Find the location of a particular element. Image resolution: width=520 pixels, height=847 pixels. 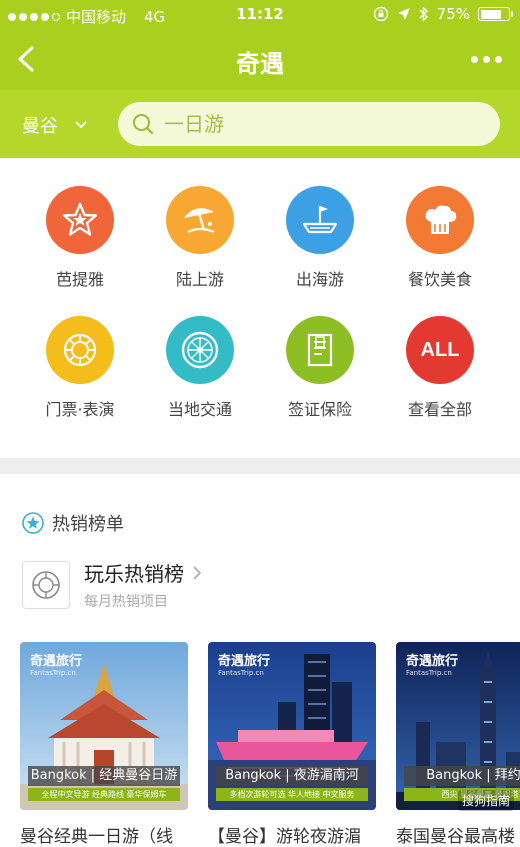

search-input is located at coordinates (314, 124).